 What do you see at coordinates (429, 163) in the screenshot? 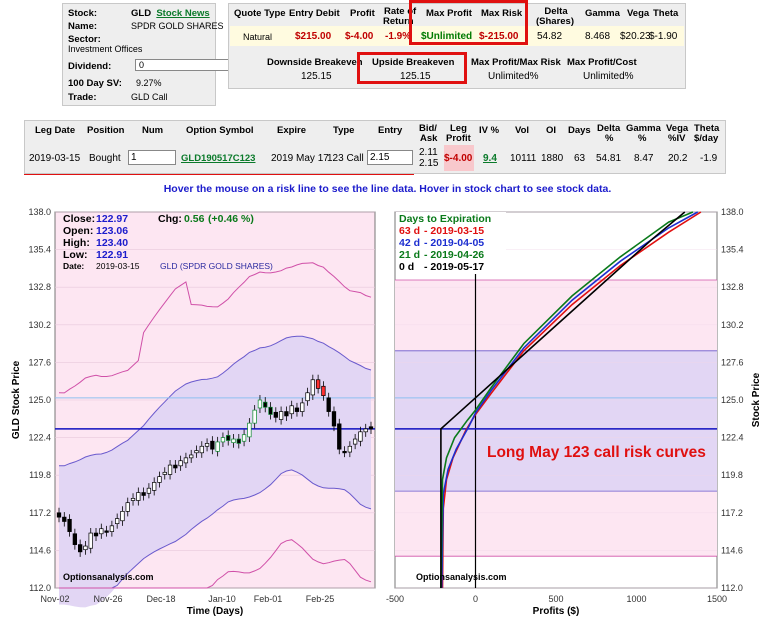
I see `leg-ask-value: 2.15` at bounding box center [429, 163].